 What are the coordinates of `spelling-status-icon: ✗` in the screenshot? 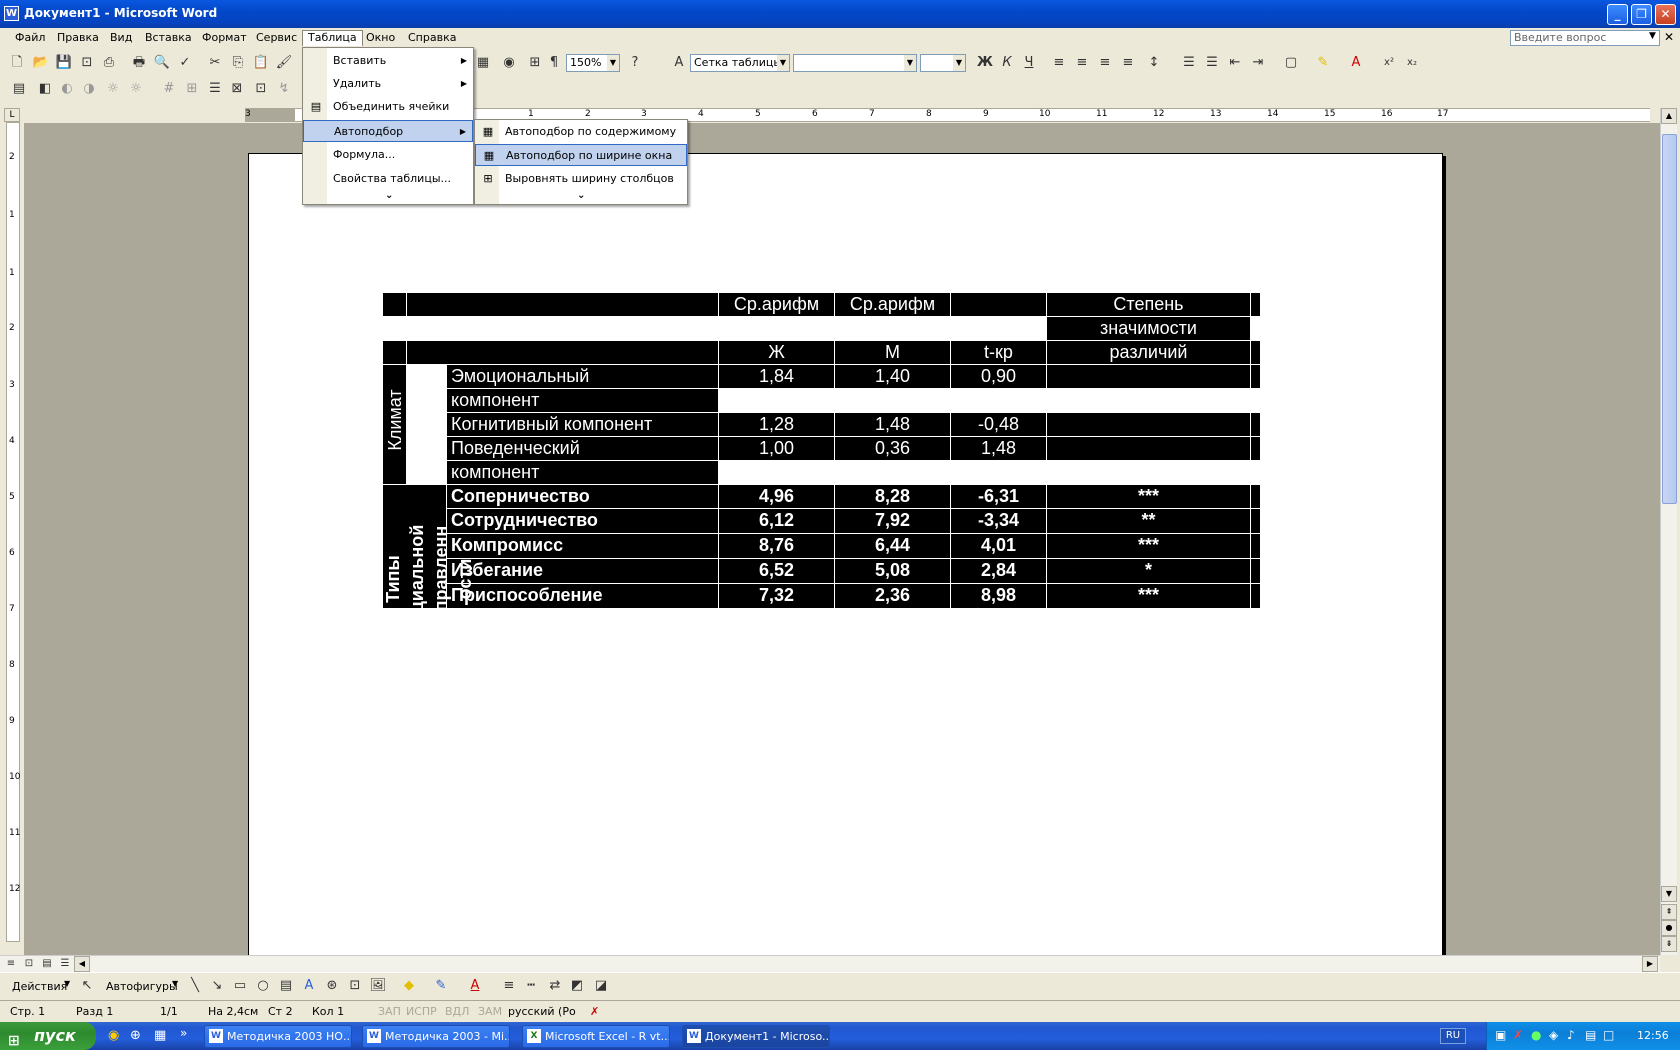 It's located at (594, 1011).